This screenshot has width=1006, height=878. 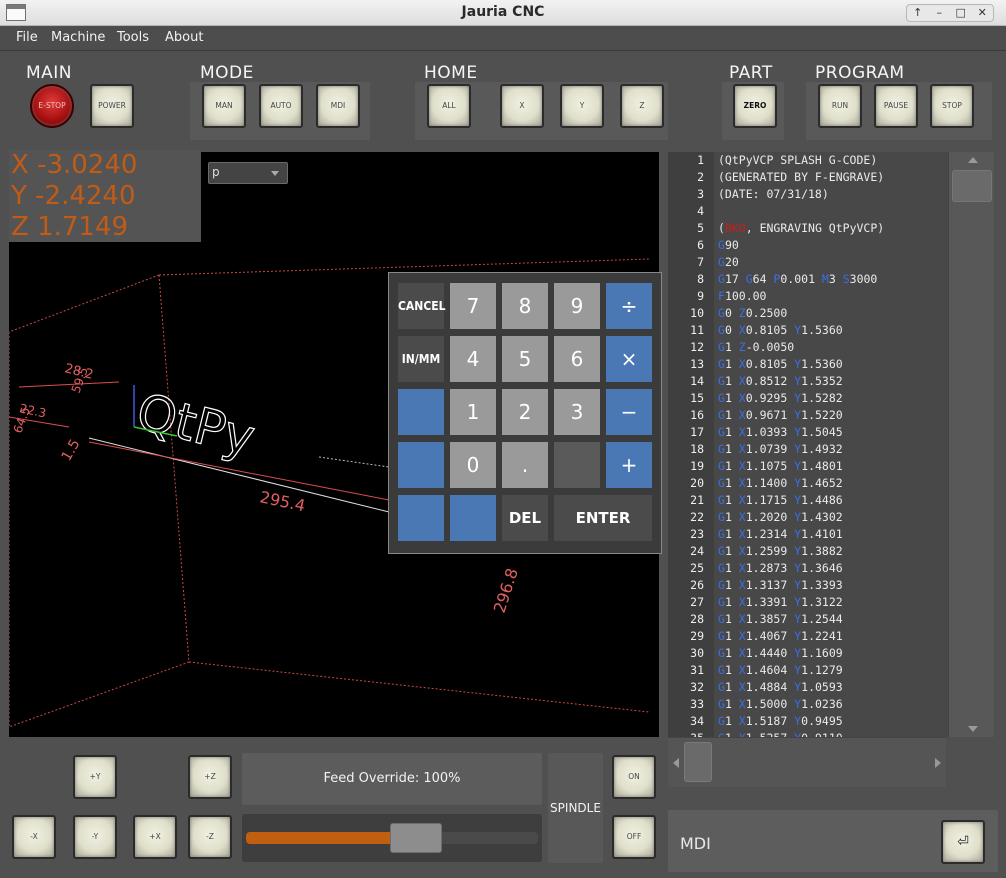 I want to click on gcode-line: 2 (GENERATED BY F-ENGRAVE), so click(x=808, y=177).